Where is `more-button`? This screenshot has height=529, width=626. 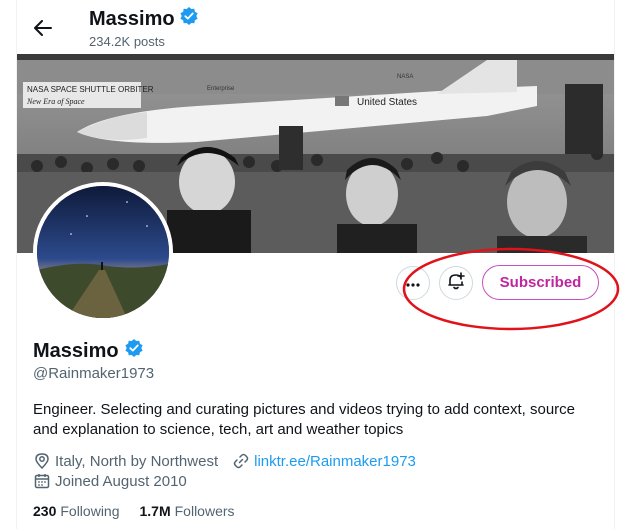
more-button is located at coordinates (413, 283).